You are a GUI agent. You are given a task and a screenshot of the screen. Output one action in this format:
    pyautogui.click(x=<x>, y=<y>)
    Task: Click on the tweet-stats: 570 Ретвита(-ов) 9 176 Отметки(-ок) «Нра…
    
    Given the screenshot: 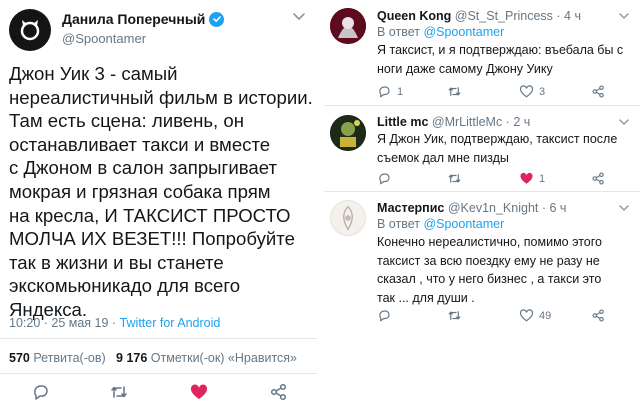 What is the action you would take?
    pyautogui.click(x=153, y=358)
    